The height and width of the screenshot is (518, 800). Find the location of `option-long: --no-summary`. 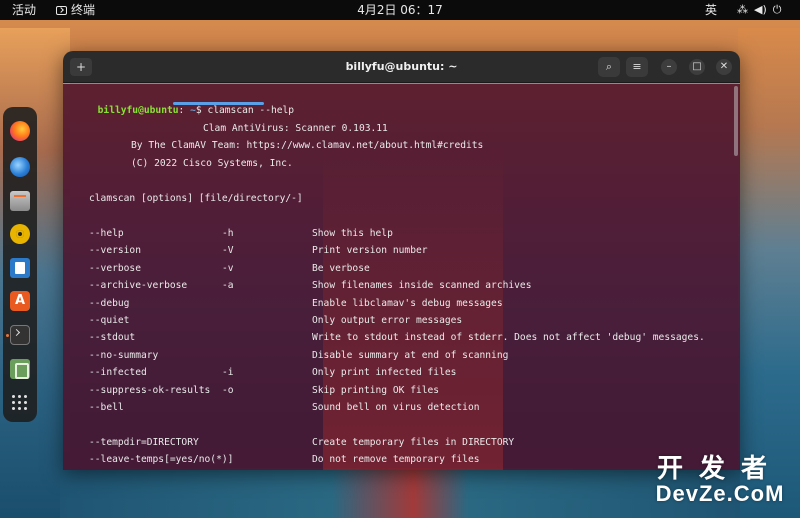

option-long: --no-summary is located at coordinates (124, 355).